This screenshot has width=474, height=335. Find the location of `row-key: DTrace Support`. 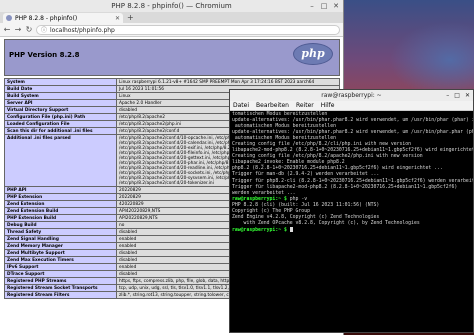

row-key: DTrace Support is located at coordinates (60, 274).